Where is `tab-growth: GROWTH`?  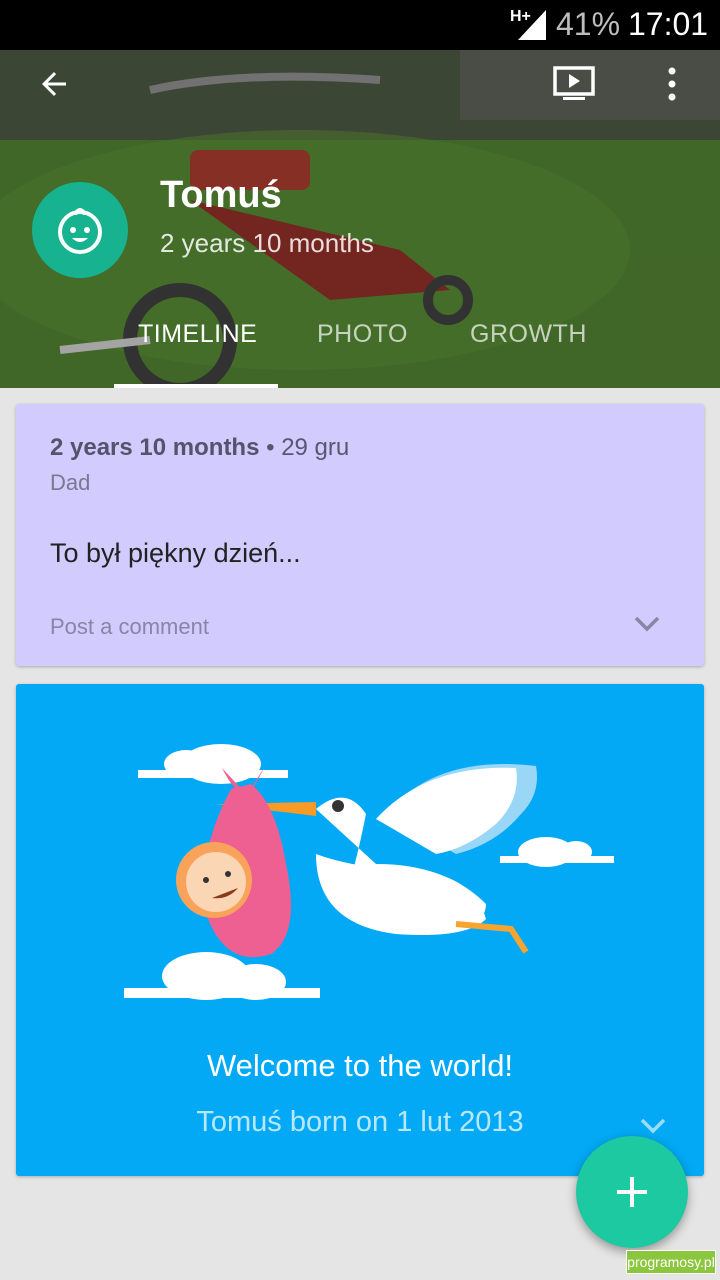 tab-growth: GROWTH is located at coordinates (528, 334).